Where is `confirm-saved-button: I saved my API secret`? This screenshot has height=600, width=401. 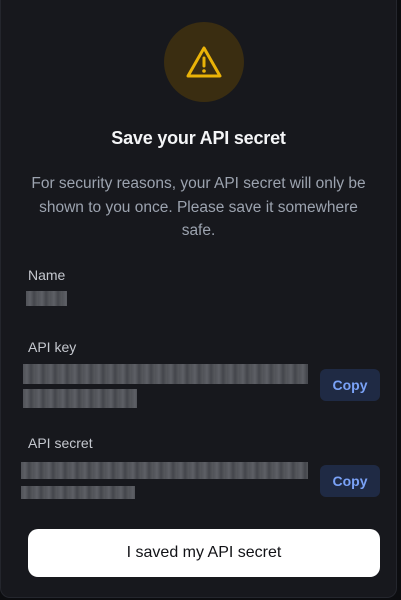
confirm-saved-button: I saved my API secret is located at coordinates (204, 553).